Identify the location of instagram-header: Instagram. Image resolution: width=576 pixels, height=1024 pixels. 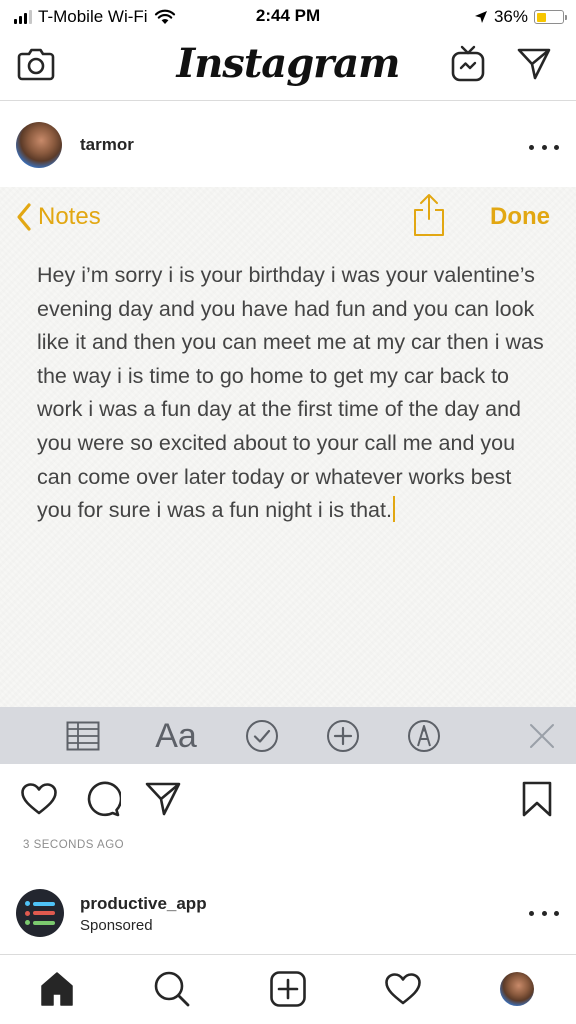
(288, 67).